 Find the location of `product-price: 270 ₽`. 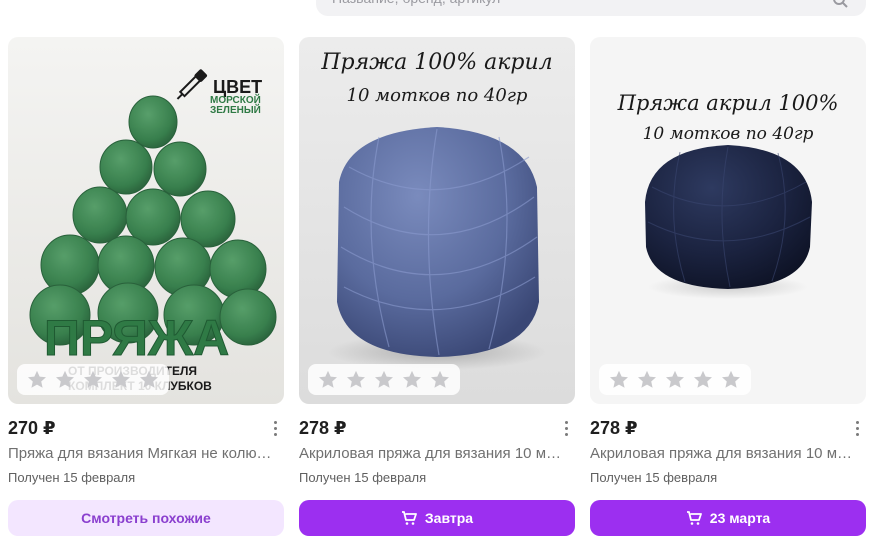

product-price: 270 ₽ is located at coordinates (32, 427).